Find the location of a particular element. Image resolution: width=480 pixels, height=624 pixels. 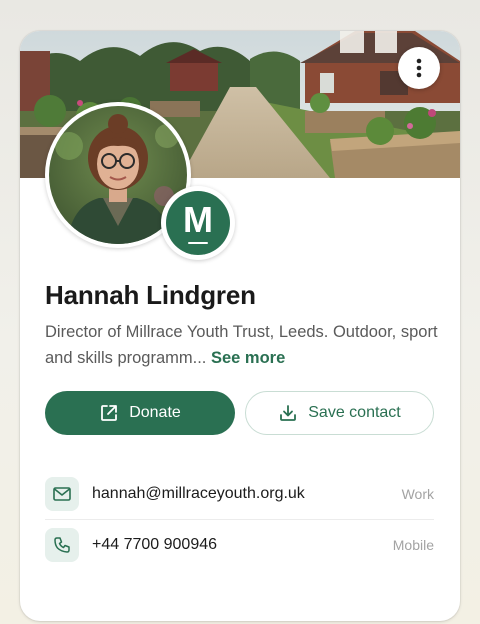

email-value: hannah@millraceyouth.org.uk is located at coordinates (247, 494).